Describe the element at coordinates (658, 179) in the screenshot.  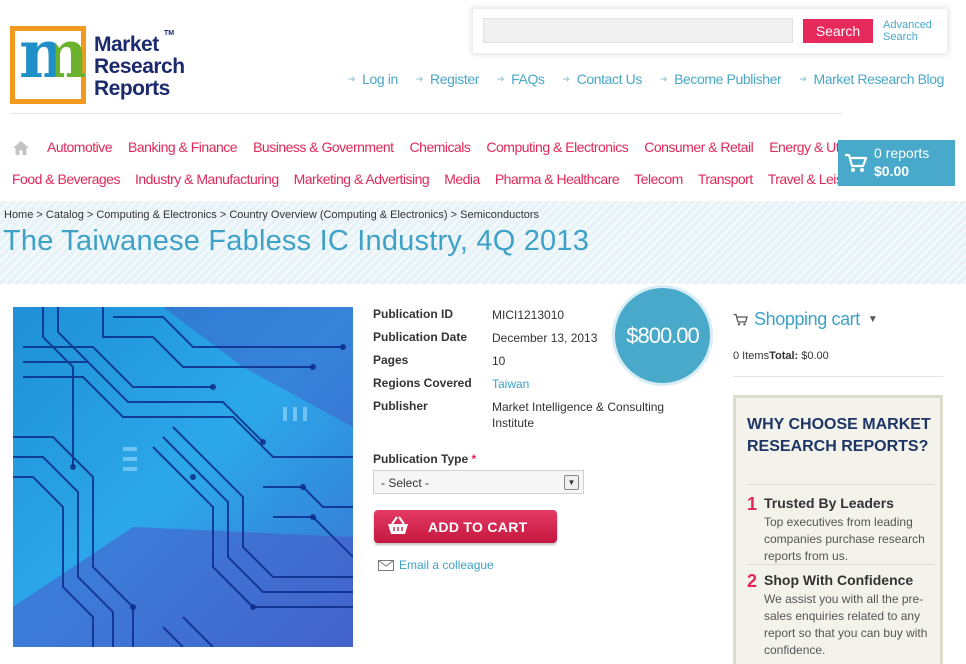
I see `nav-telecom: Telecom` at that location.